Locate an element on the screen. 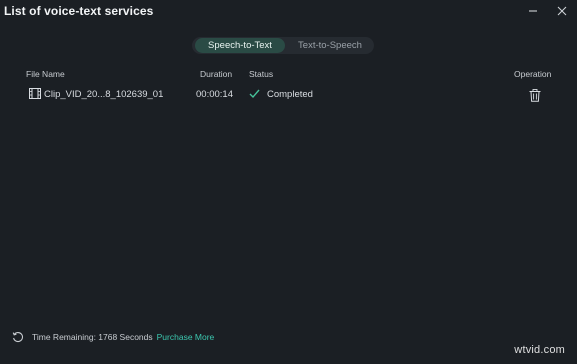 The height and width of the screenshot is (364, 577). row-duration: 00:00:14 is located at coordinates (214, 94).